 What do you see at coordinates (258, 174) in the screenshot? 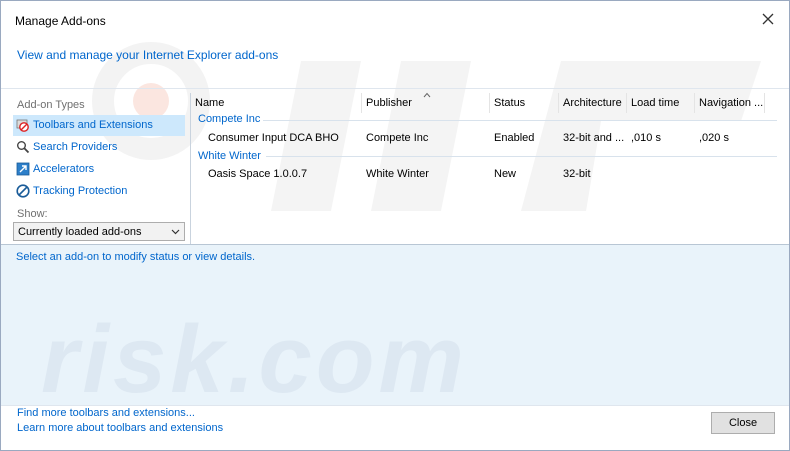
I see `cell-name: Oasis Space 1.0.0.7` at bounding box center [258, 174].